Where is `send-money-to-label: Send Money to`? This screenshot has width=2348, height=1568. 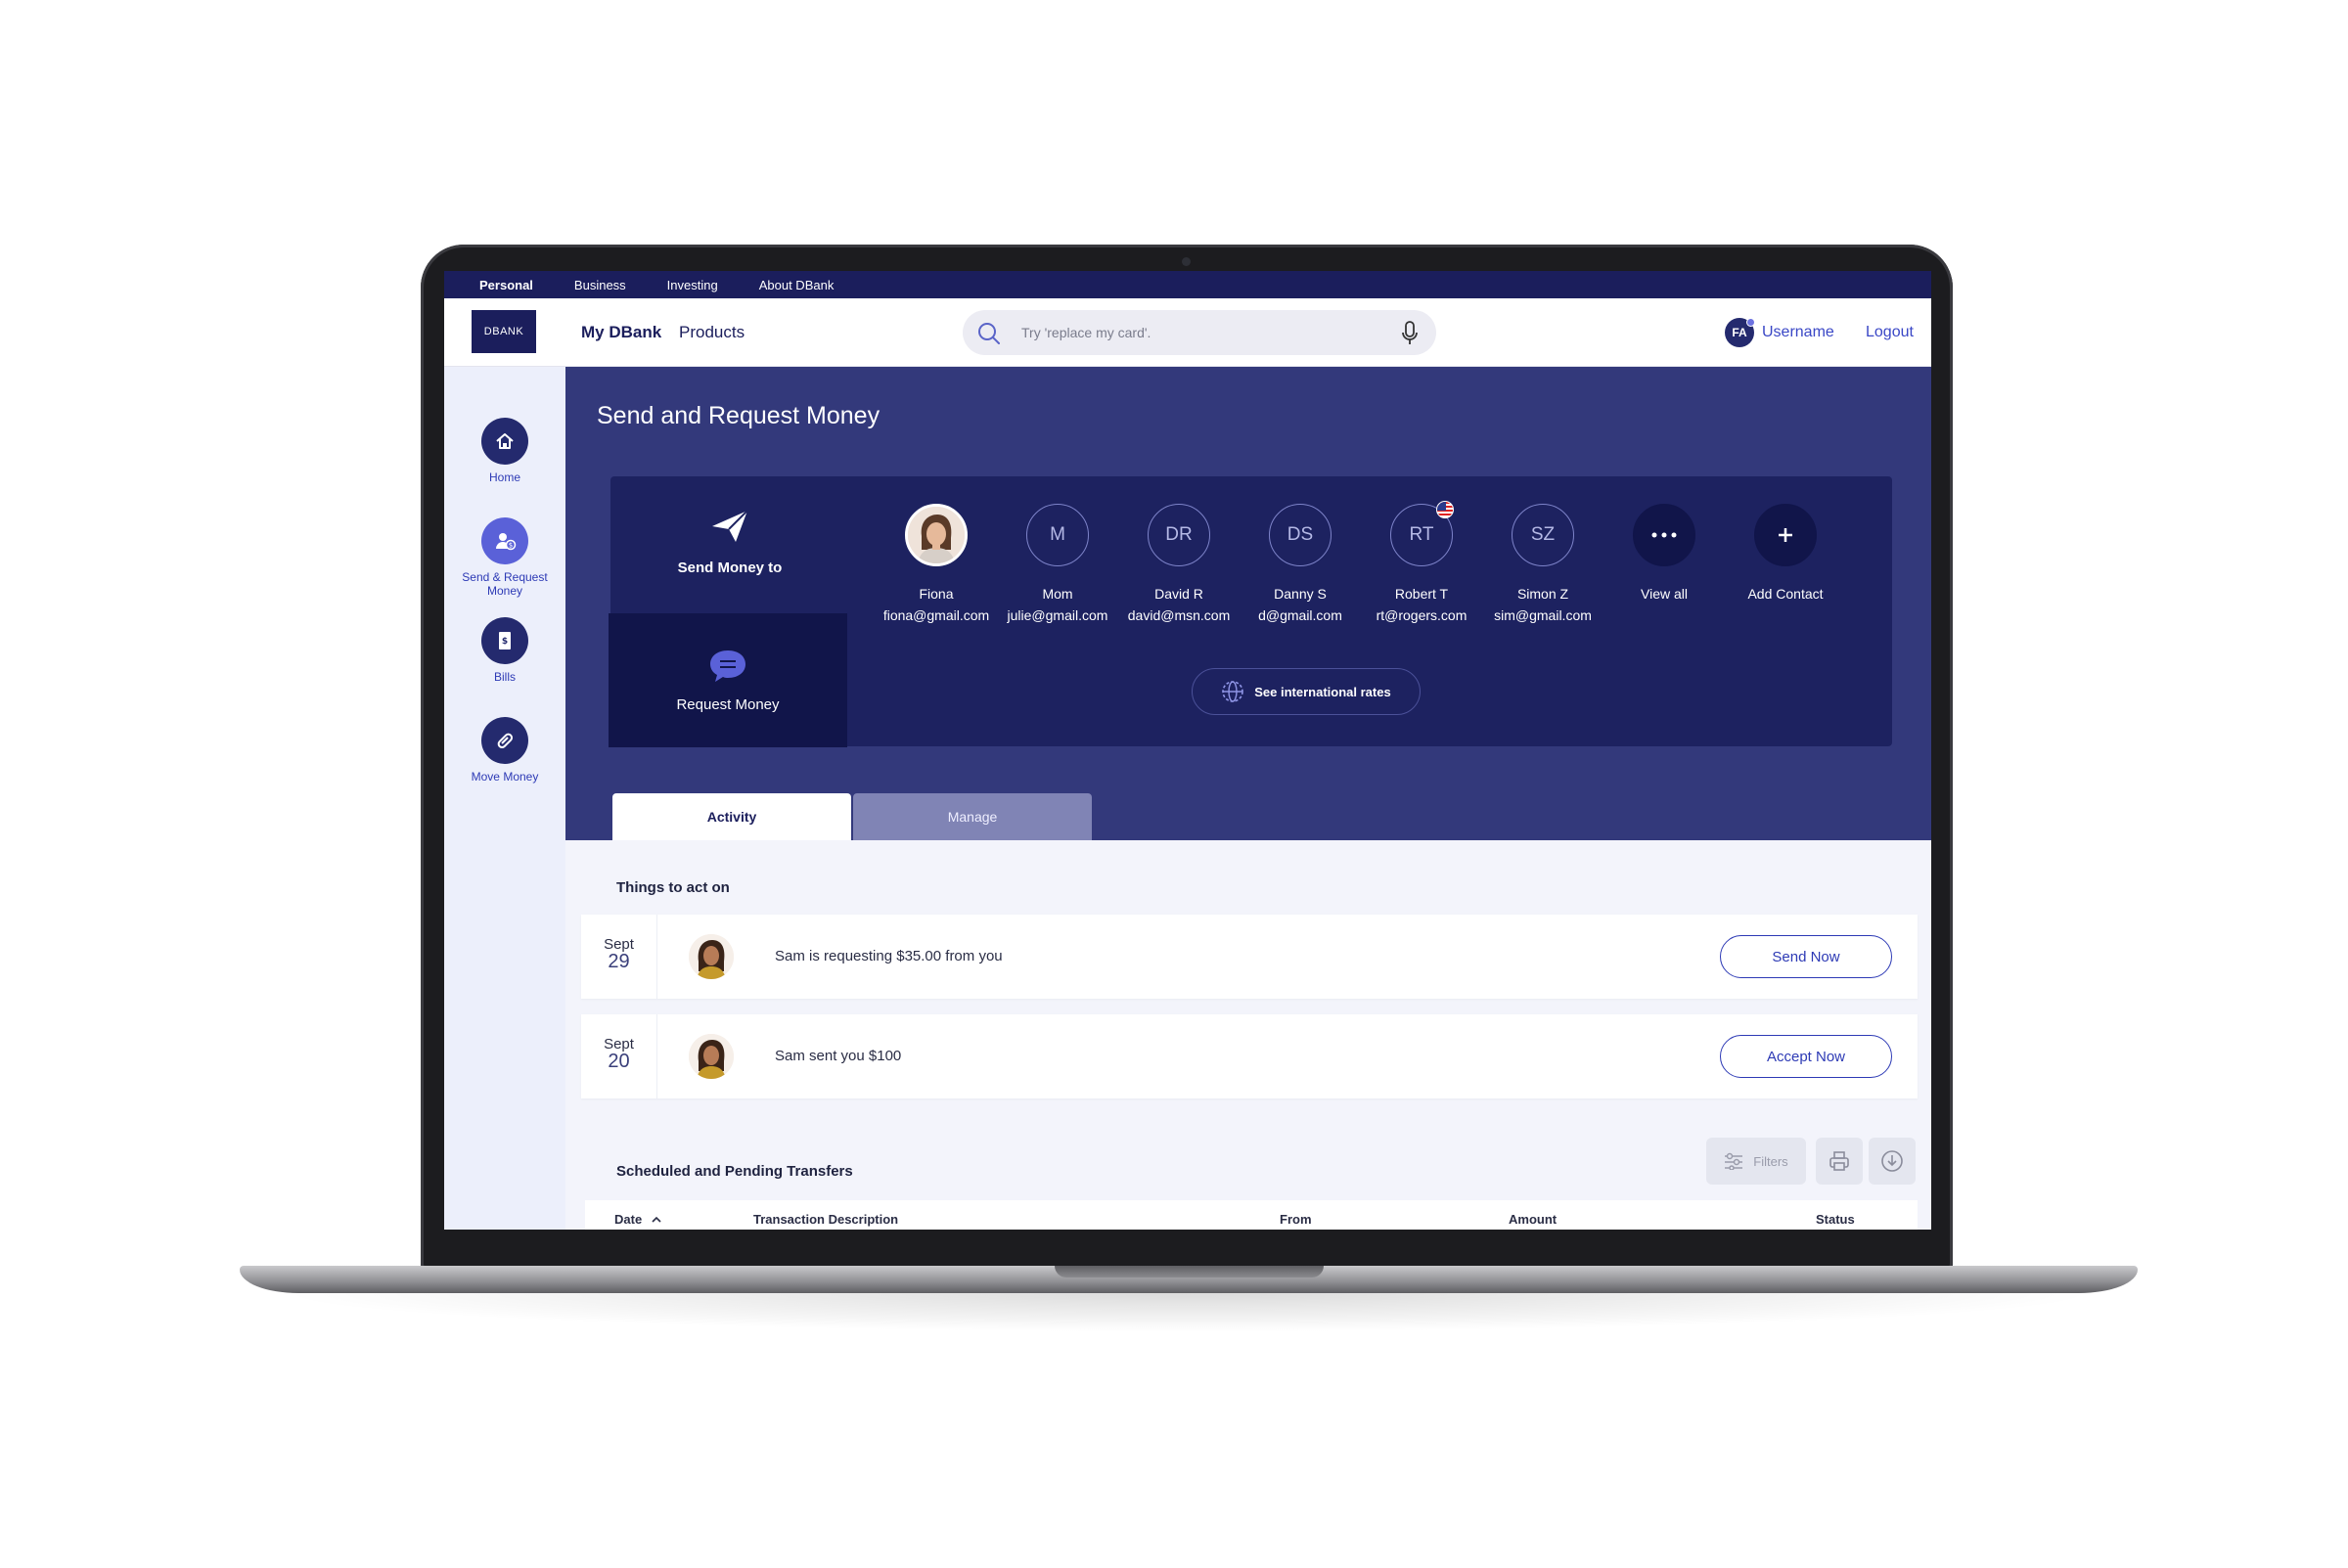 send-money-to-label: Send Money to is located at coordinates (730, 567).